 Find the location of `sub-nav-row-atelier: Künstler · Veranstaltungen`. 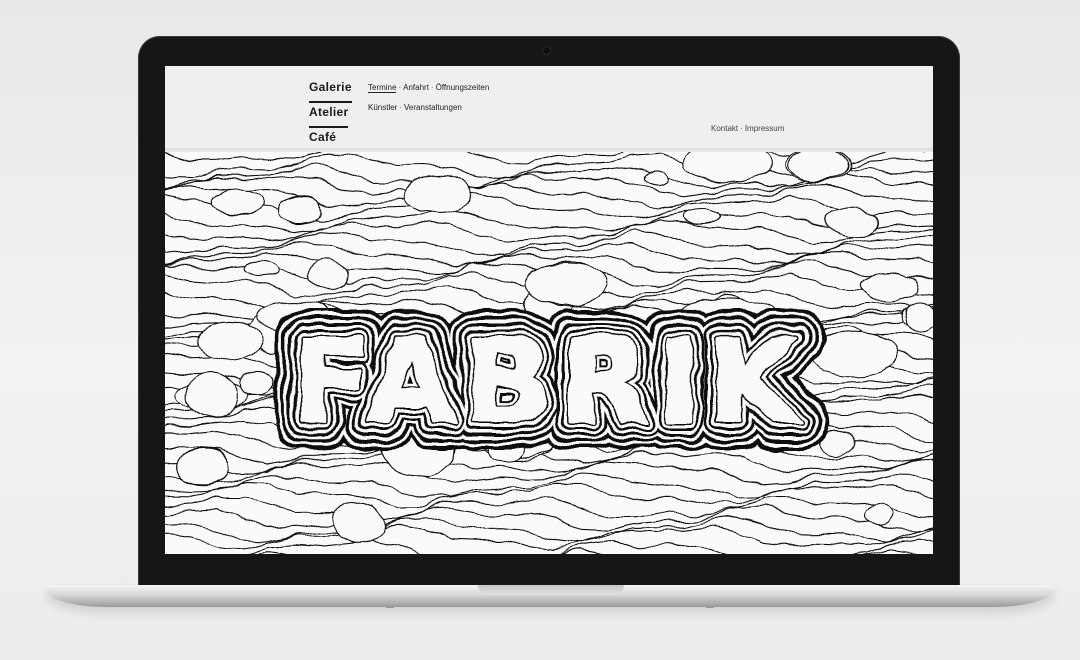

sub-nav-row-atelier: Künstler · Veranstaltungen is located at coordinates (415, 107).